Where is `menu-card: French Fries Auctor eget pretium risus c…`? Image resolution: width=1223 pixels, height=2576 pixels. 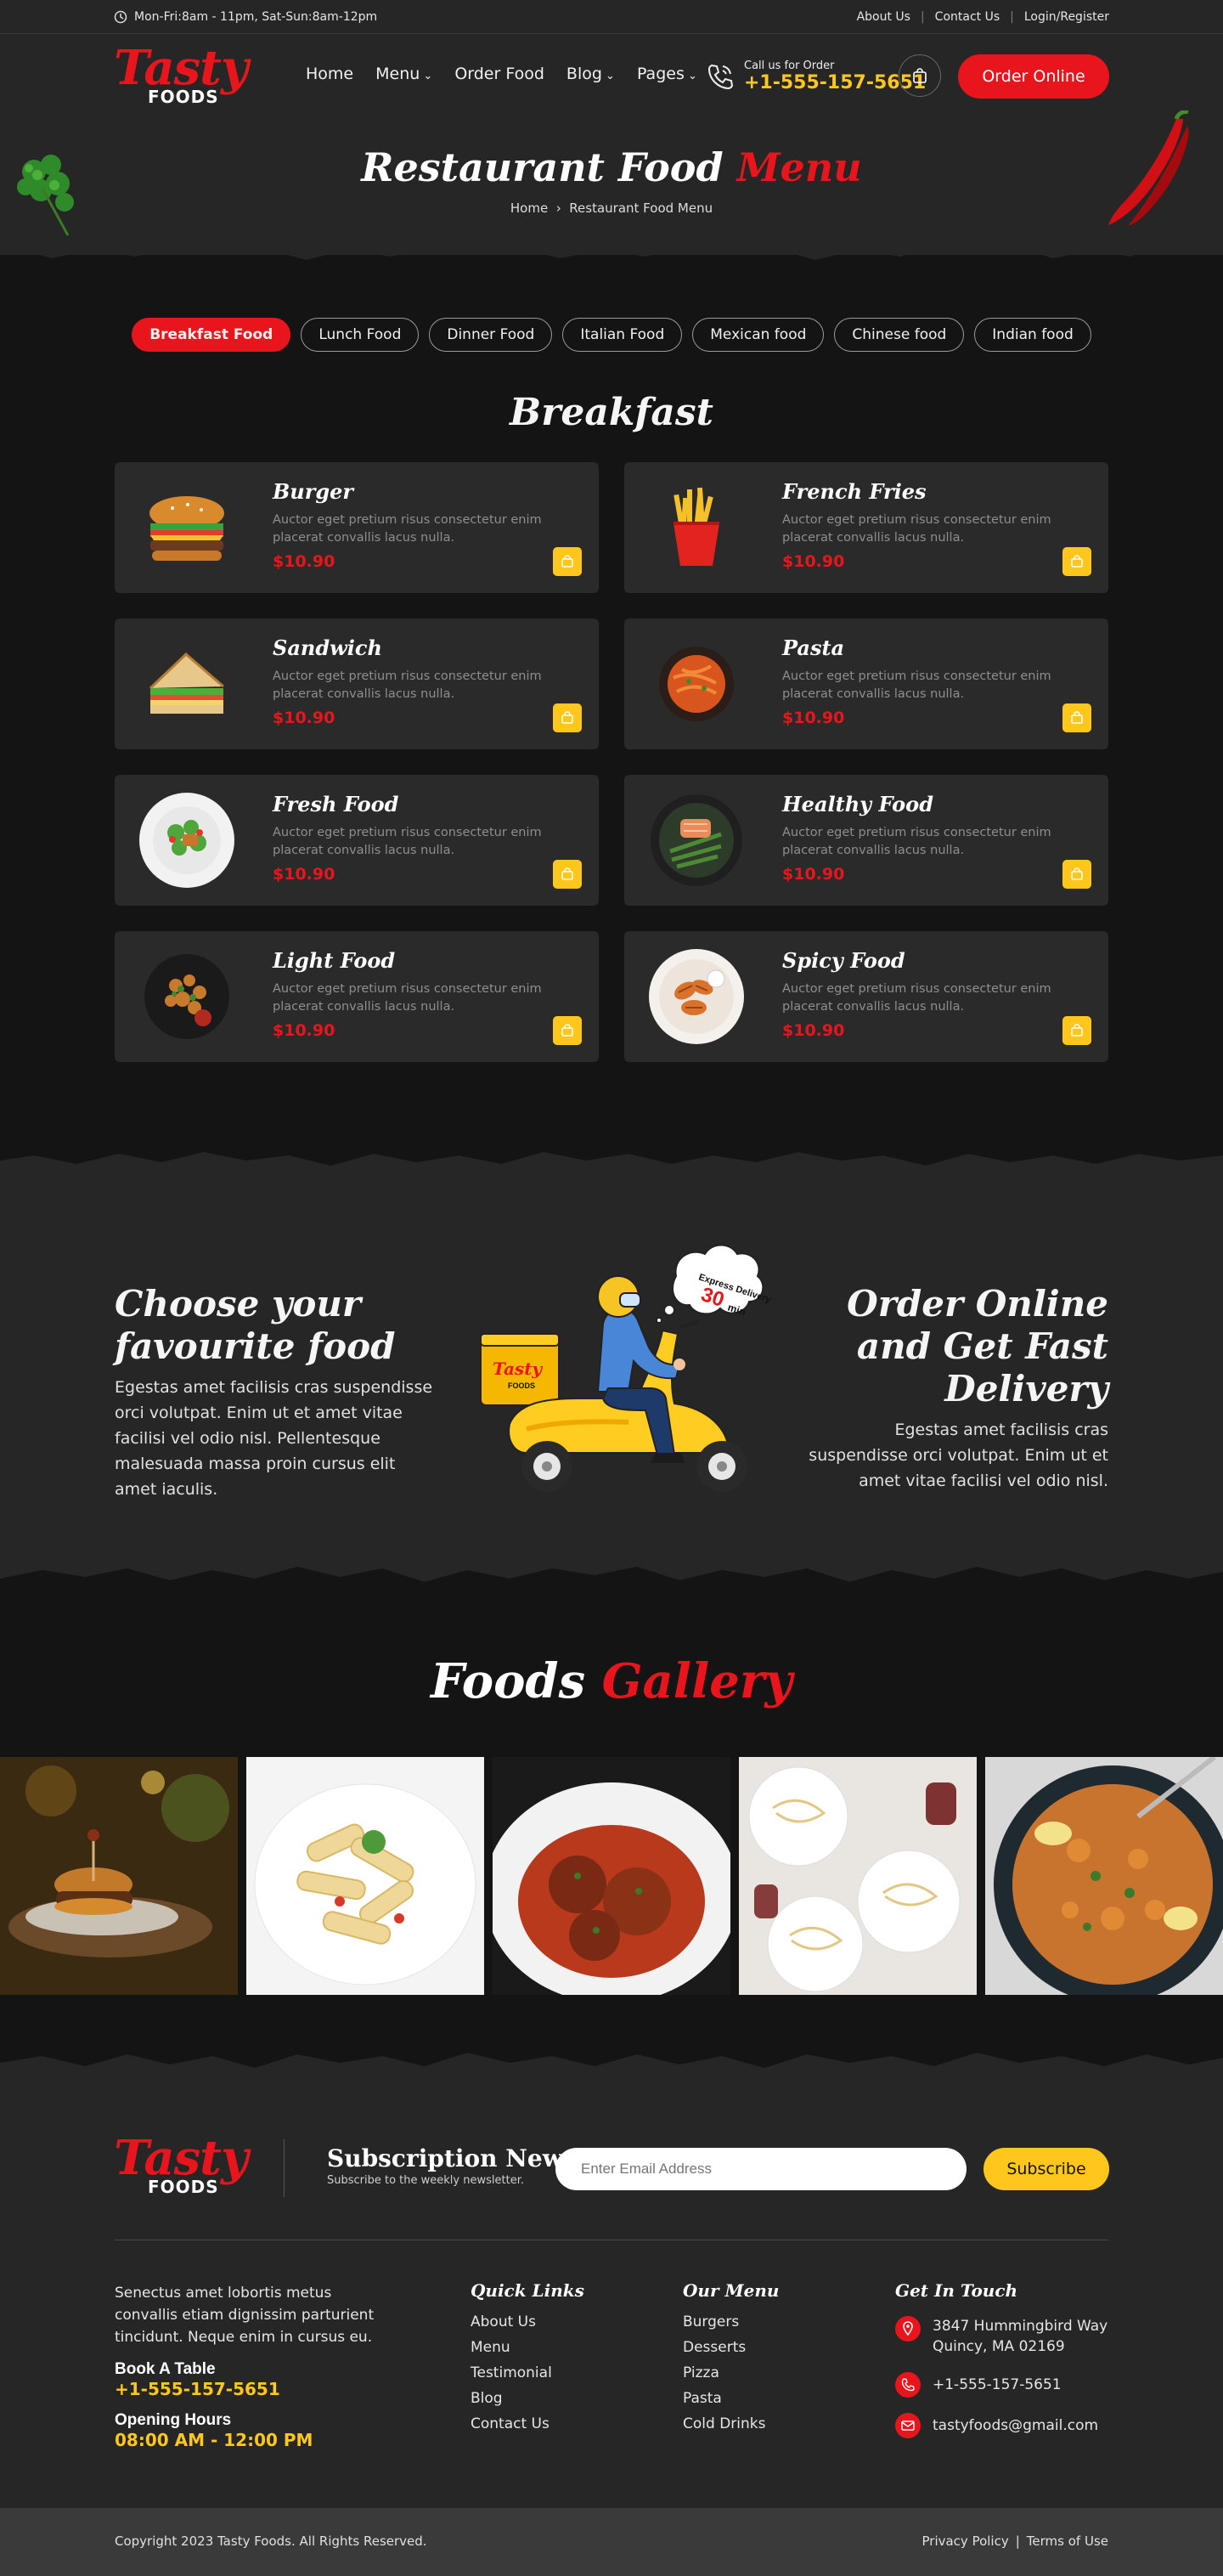
menu-card: French Fries Auctor eget pretium risus c… is located at coordinates (866, 527).